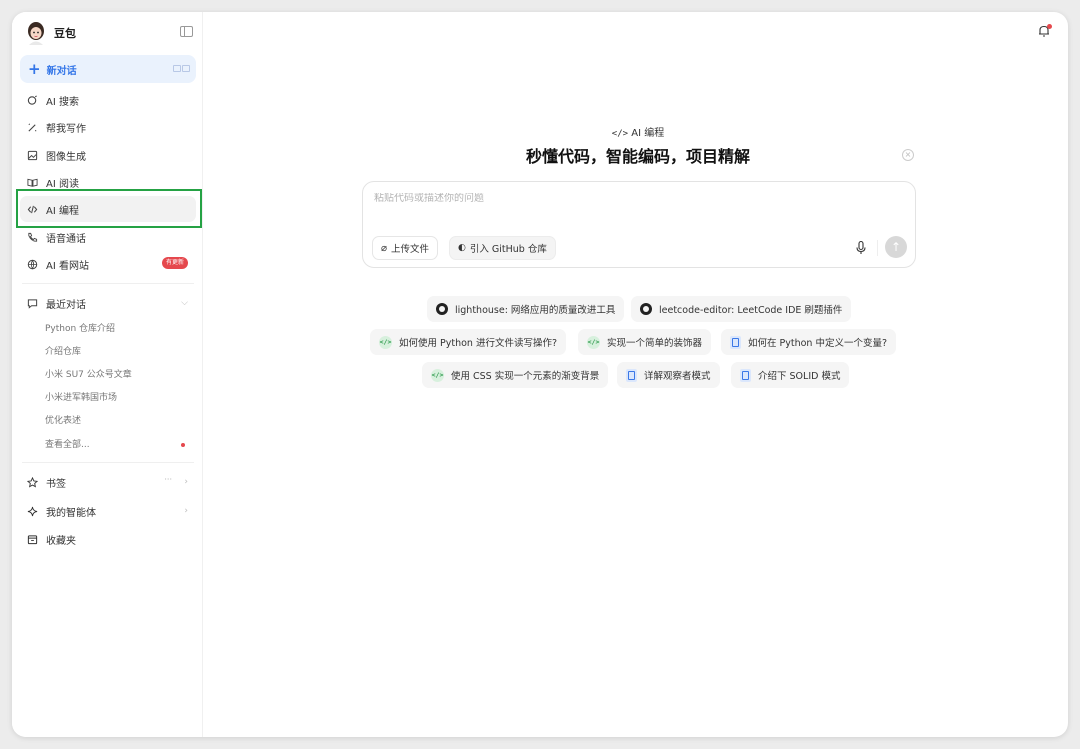  What do you see at coordinates (1049, 26) in the screenshot?
I see `notification-dot` at bounding box center [1049, 26].